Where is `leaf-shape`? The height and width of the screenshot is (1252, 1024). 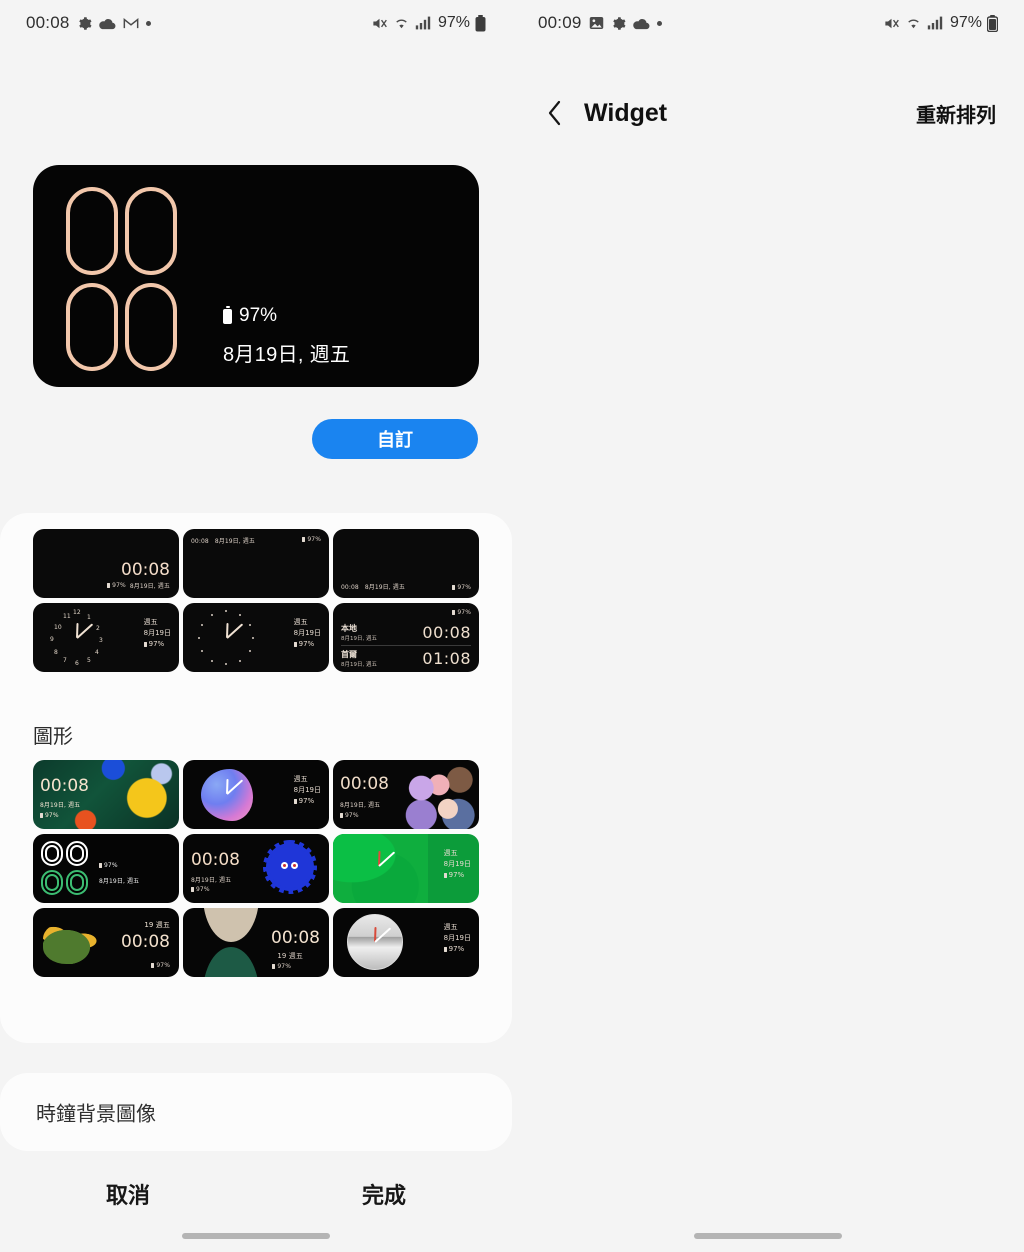
leaf-shape is located at coordinates (380, 868).